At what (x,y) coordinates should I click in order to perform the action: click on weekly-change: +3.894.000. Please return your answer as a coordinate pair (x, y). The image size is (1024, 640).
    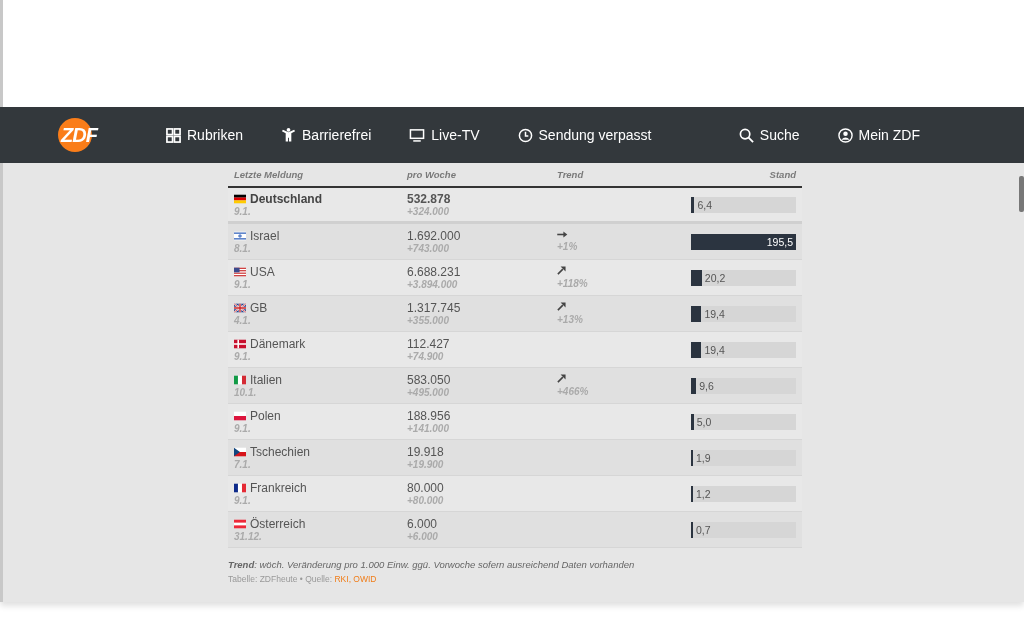
    Looking at the image, I should click on (433, 284).